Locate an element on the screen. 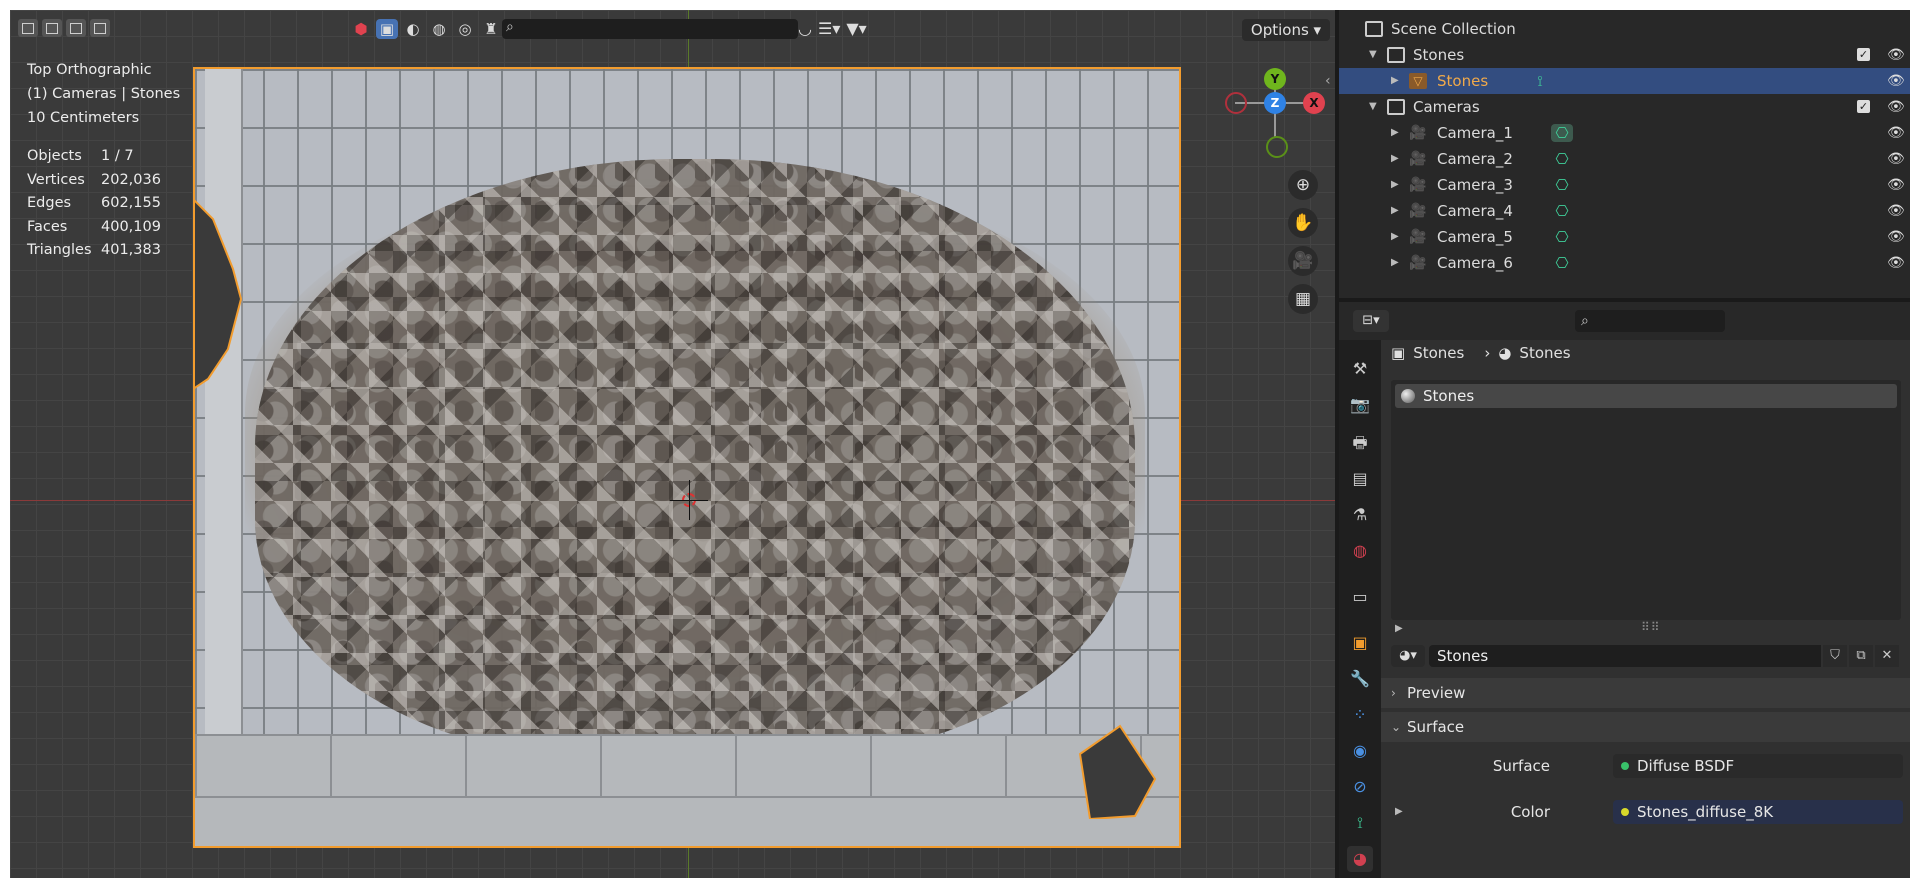 This screenshot has height=886, width=1920. pan-hand-icon: ✋ is located at coordinates (1303, 223).